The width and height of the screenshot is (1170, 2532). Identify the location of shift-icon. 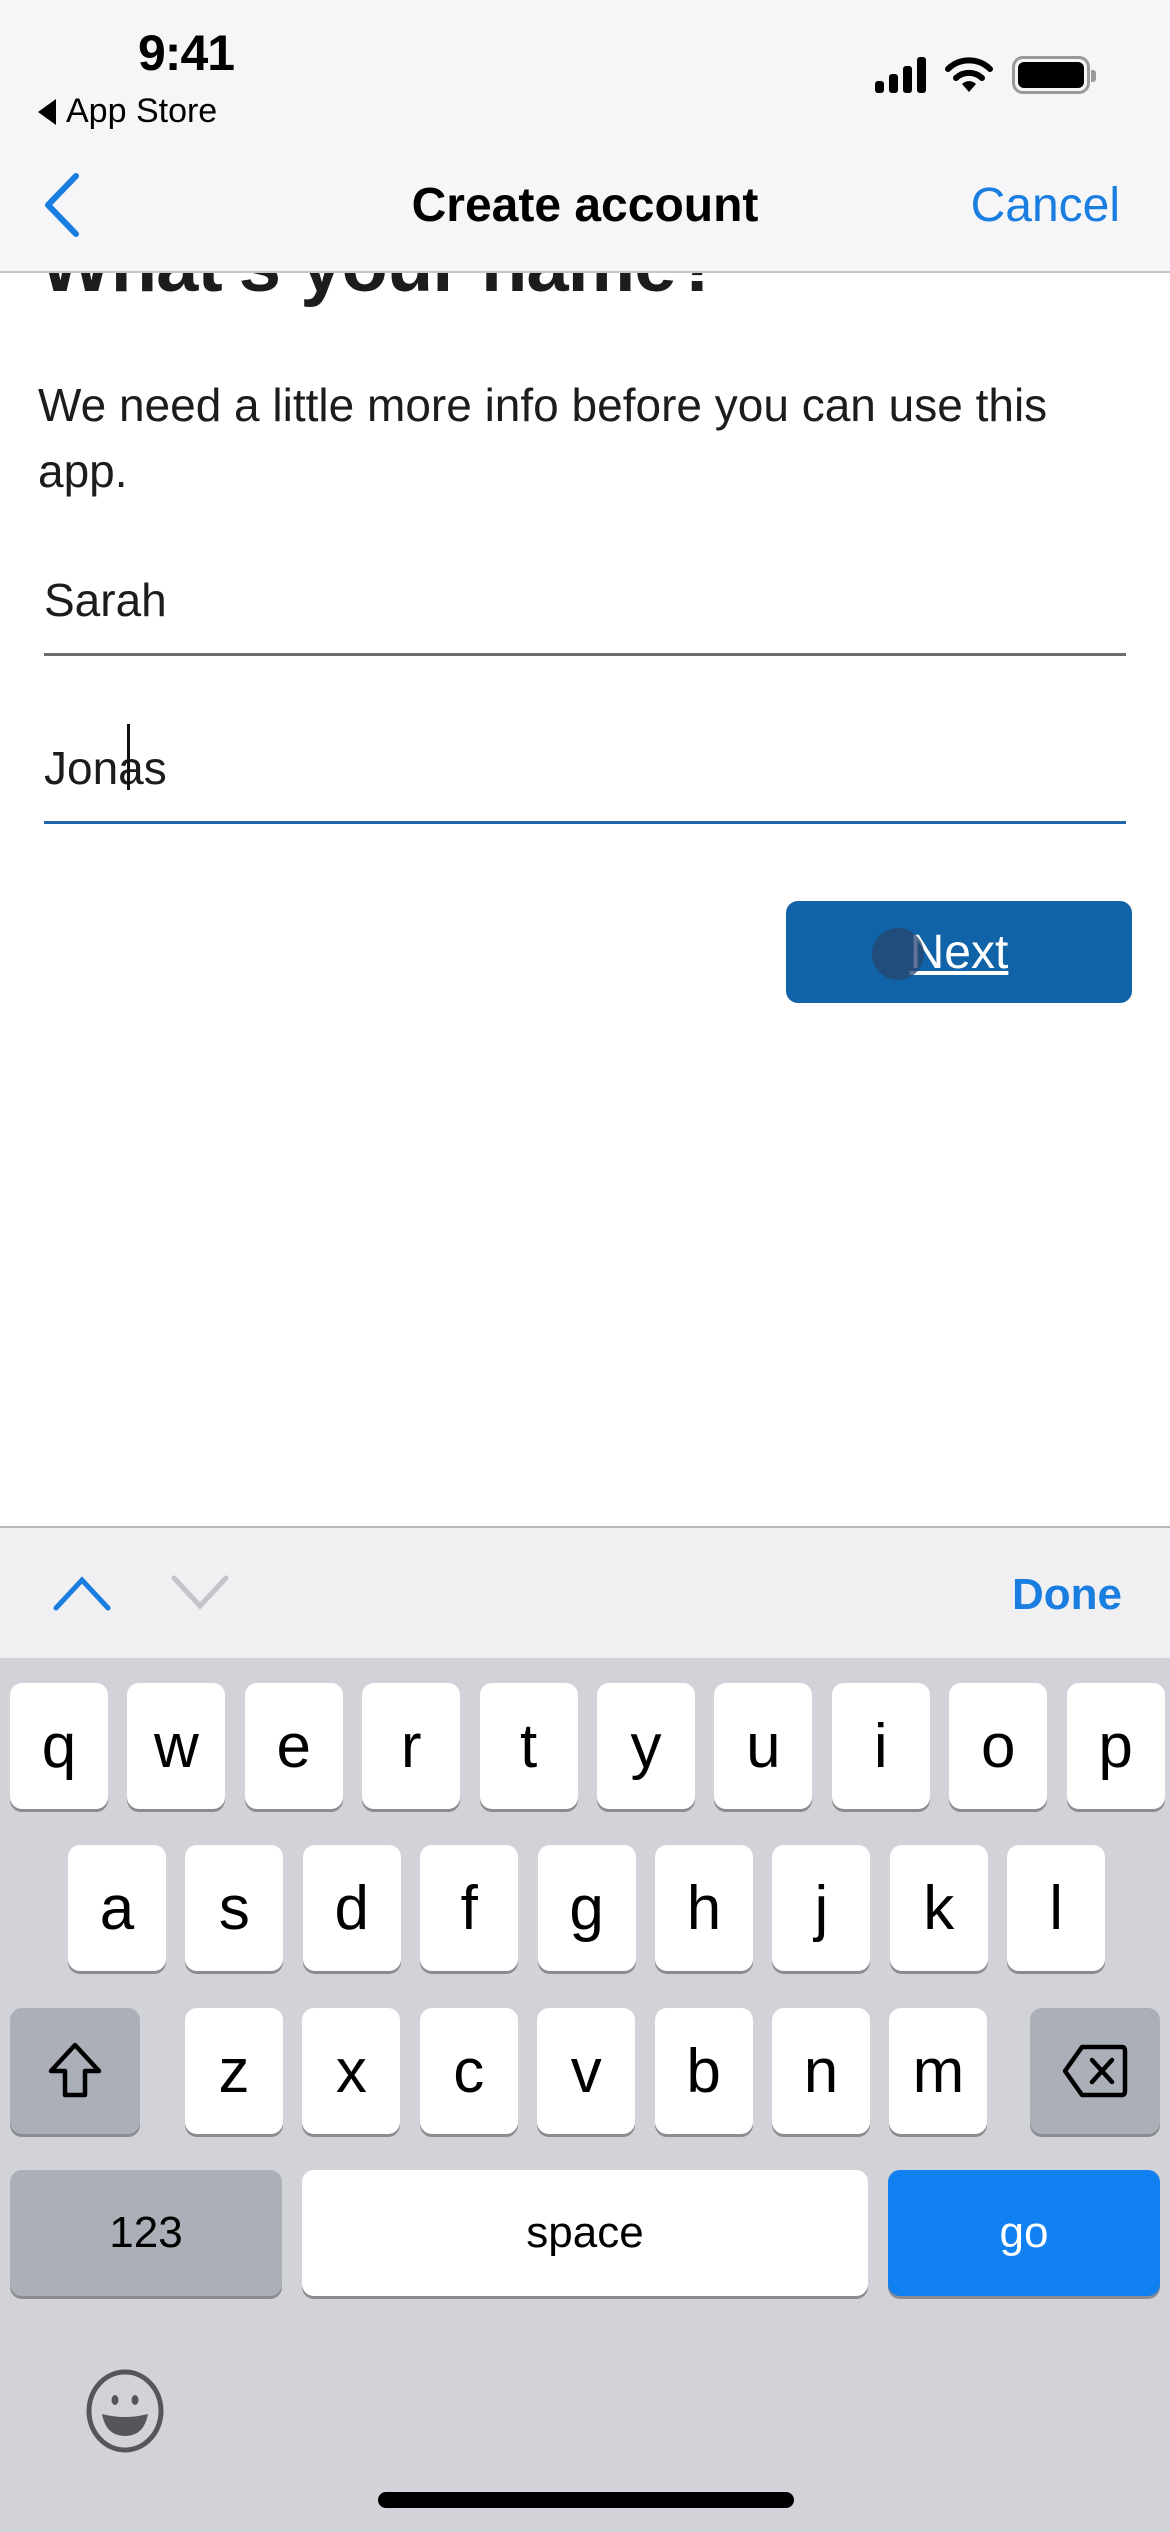
(75, 2070).